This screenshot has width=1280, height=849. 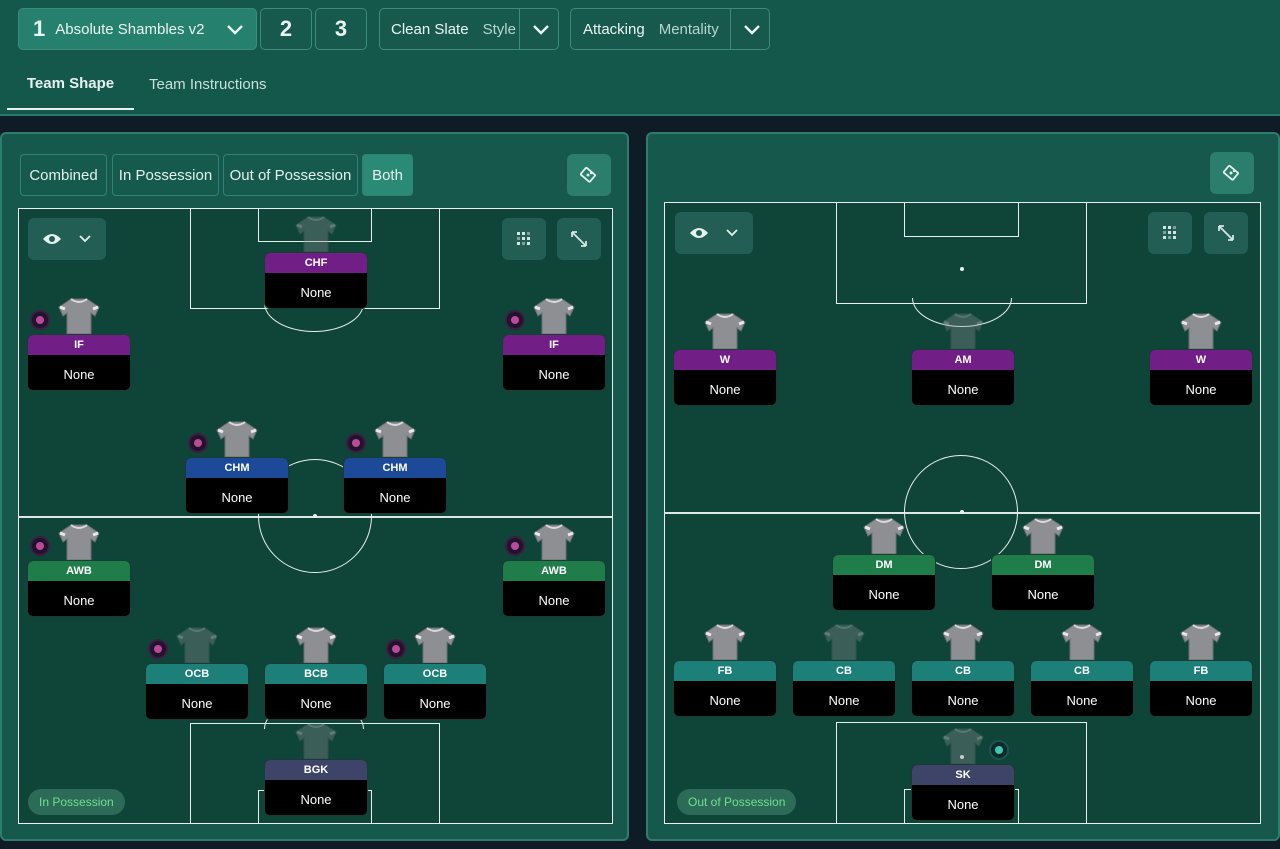 I want to click on role-label: SK, so click(x=963, y=775).